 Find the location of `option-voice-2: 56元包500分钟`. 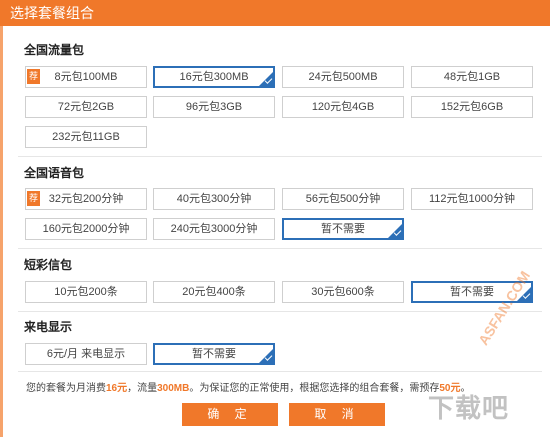

option-voice-2: 56元包500分钟 is located at coordinates (343, 199).